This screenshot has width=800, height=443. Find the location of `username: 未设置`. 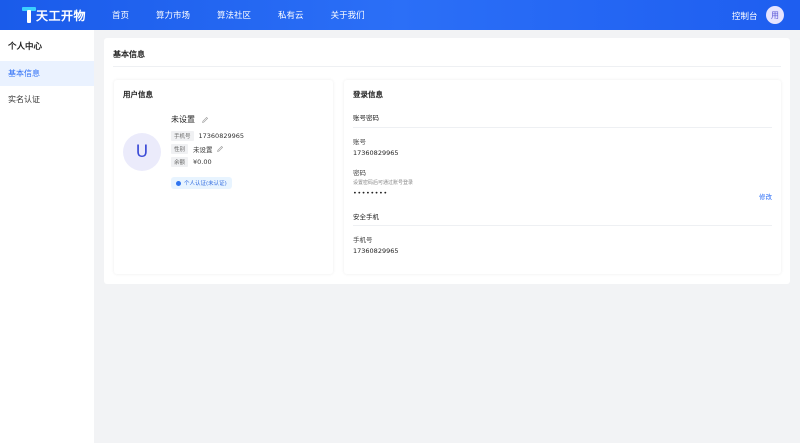

username: 未设置 is located at coordinates (183, 119).